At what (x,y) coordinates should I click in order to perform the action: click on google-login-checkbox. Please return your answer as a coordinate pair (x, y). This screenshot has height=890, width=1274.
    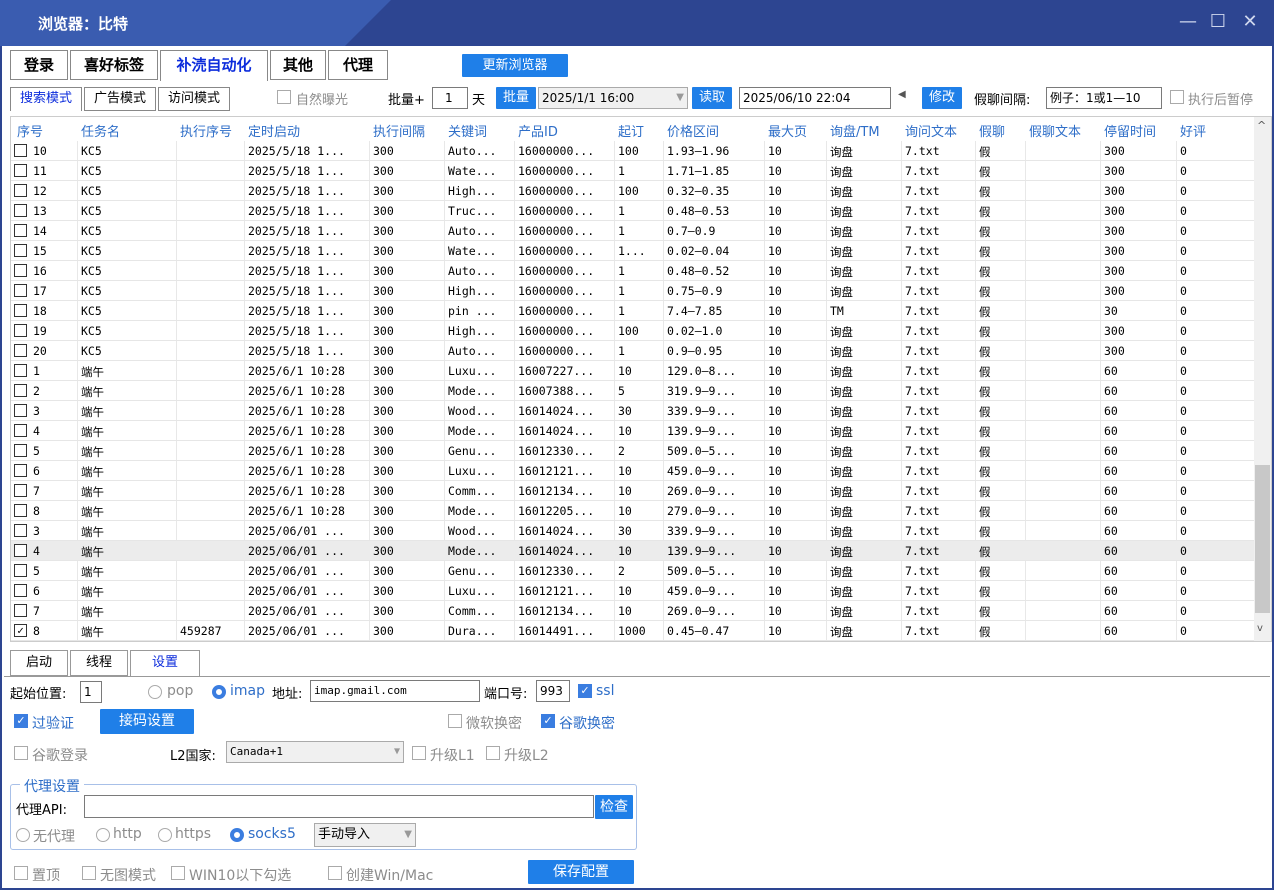
    Looking at the image, I should click on (21, 753).